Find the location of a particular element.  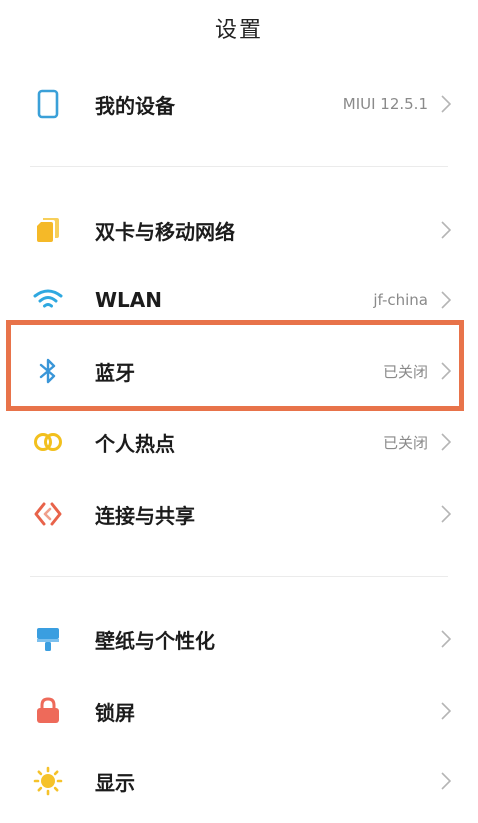

settings-item-connection-sharing: 连接与共享 is located at coordinates (239, 514).